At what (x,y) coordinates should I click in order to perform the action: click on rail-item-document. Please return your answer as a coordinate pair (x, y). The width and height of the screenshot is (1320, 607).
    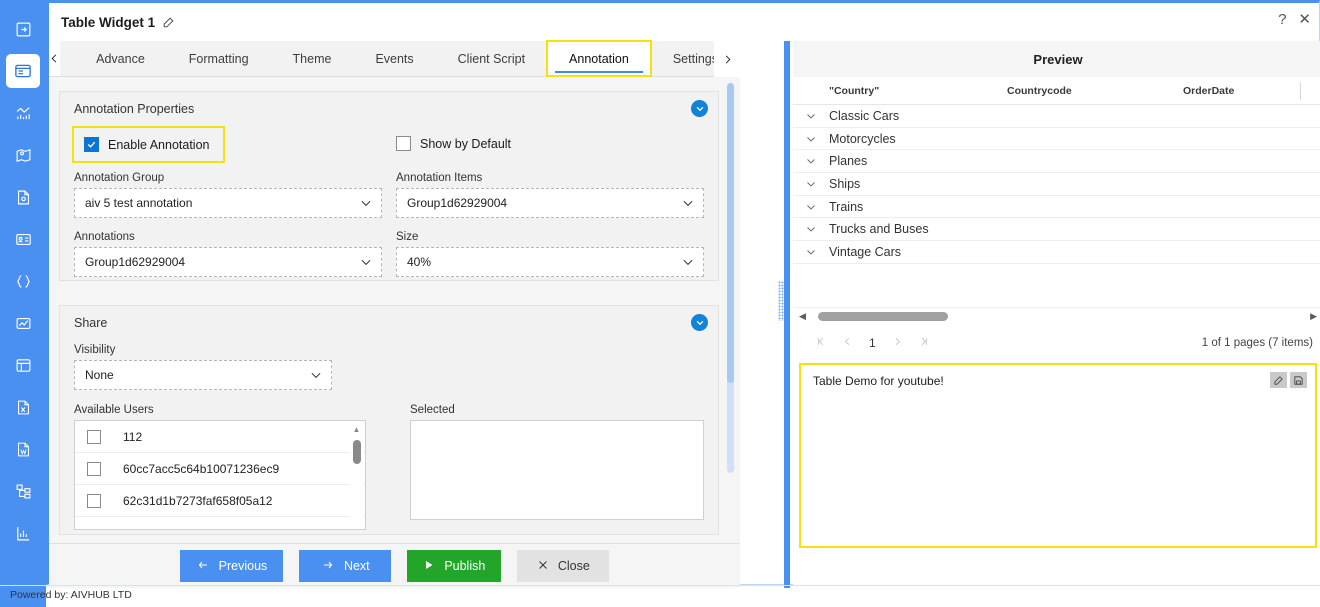
    Looking at the image, I should click on (23, 197).